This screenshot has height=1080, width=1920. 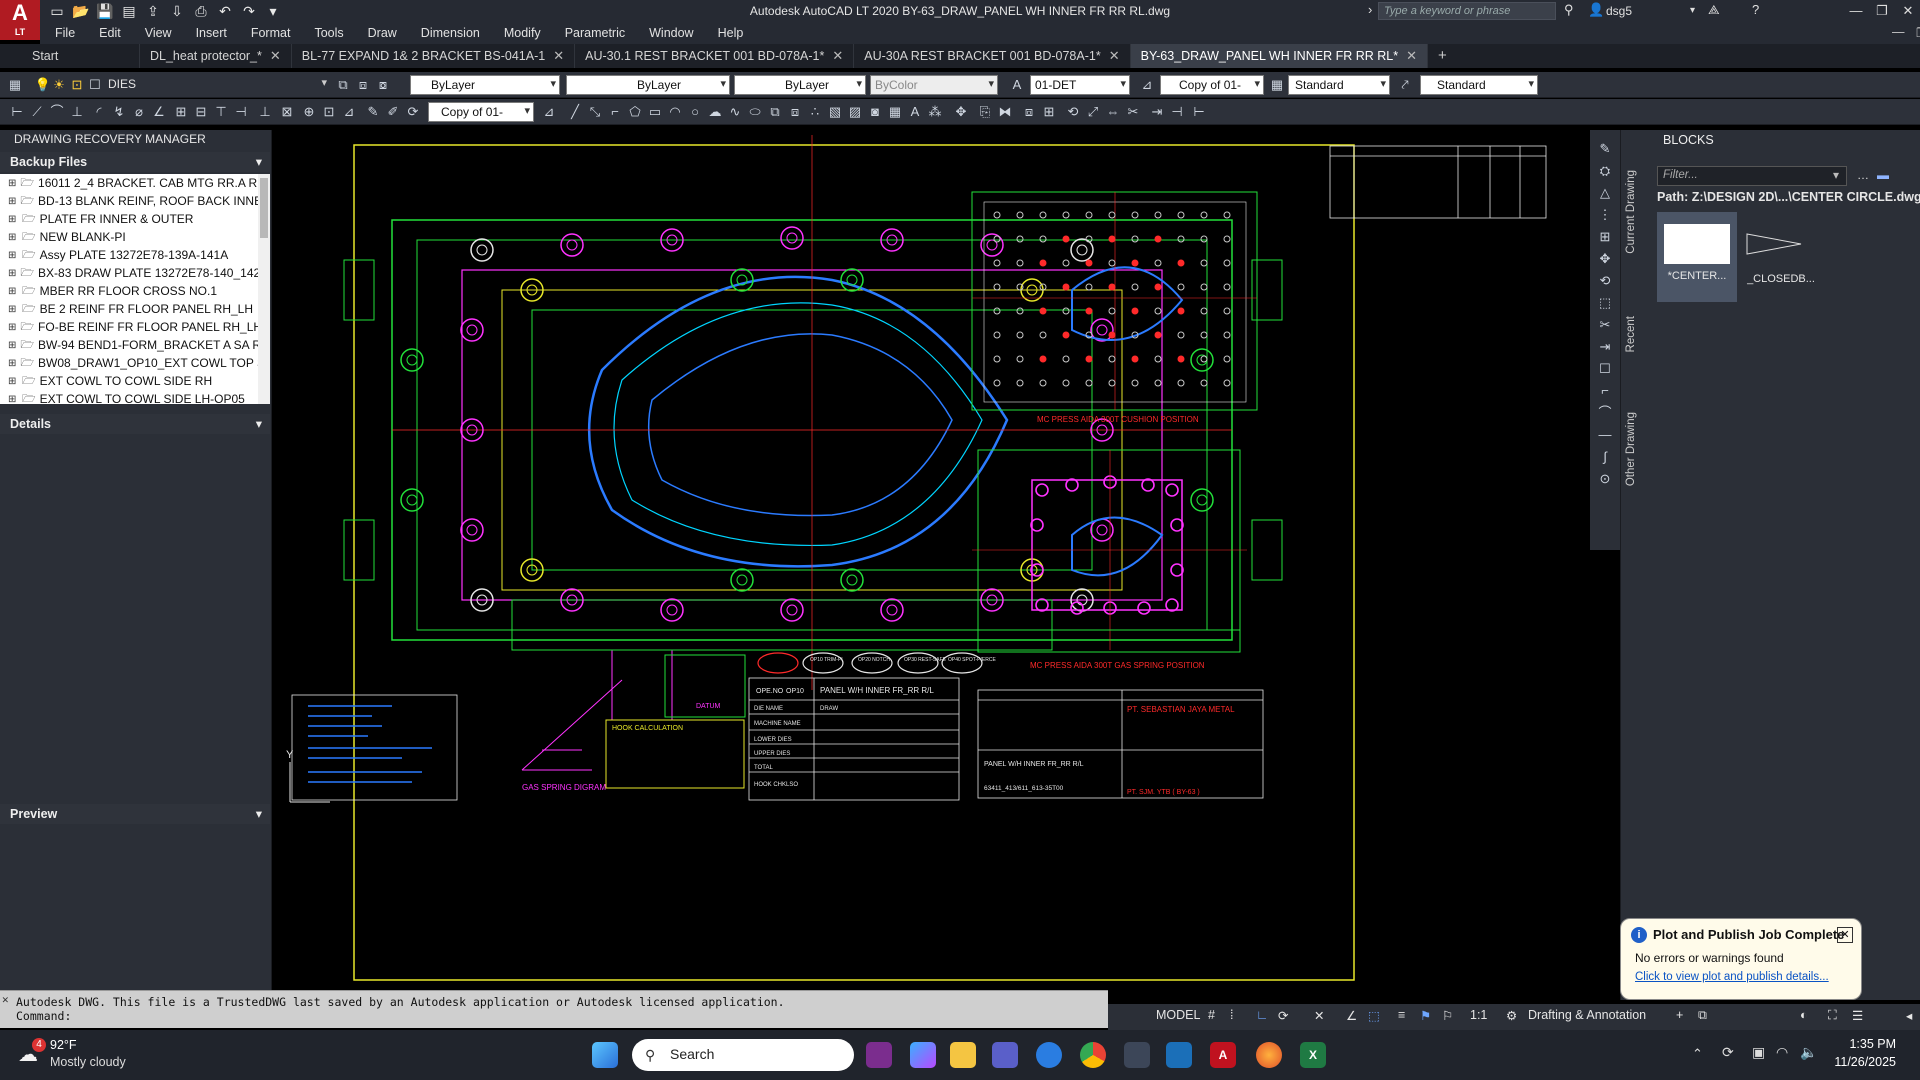 What do you see at coordinates (382, 33) in the screenshot?
I see `menu-draw: Draw` at bounding box center [382, 33].